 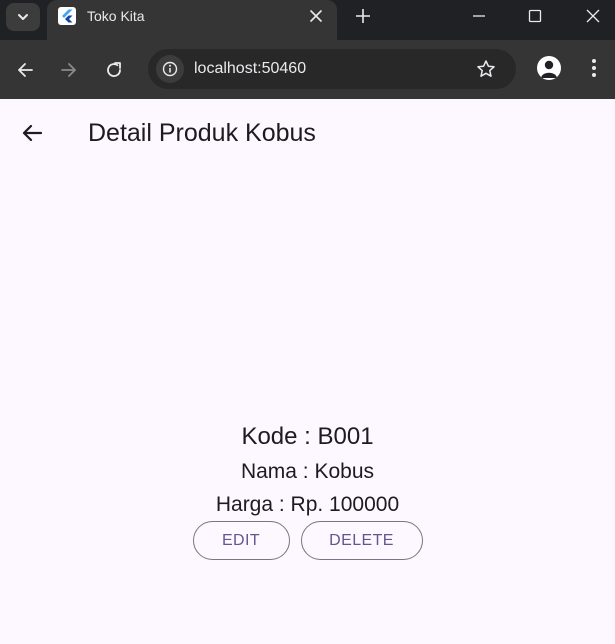 I want to click on reload-icon, so click(x=114, y=70).